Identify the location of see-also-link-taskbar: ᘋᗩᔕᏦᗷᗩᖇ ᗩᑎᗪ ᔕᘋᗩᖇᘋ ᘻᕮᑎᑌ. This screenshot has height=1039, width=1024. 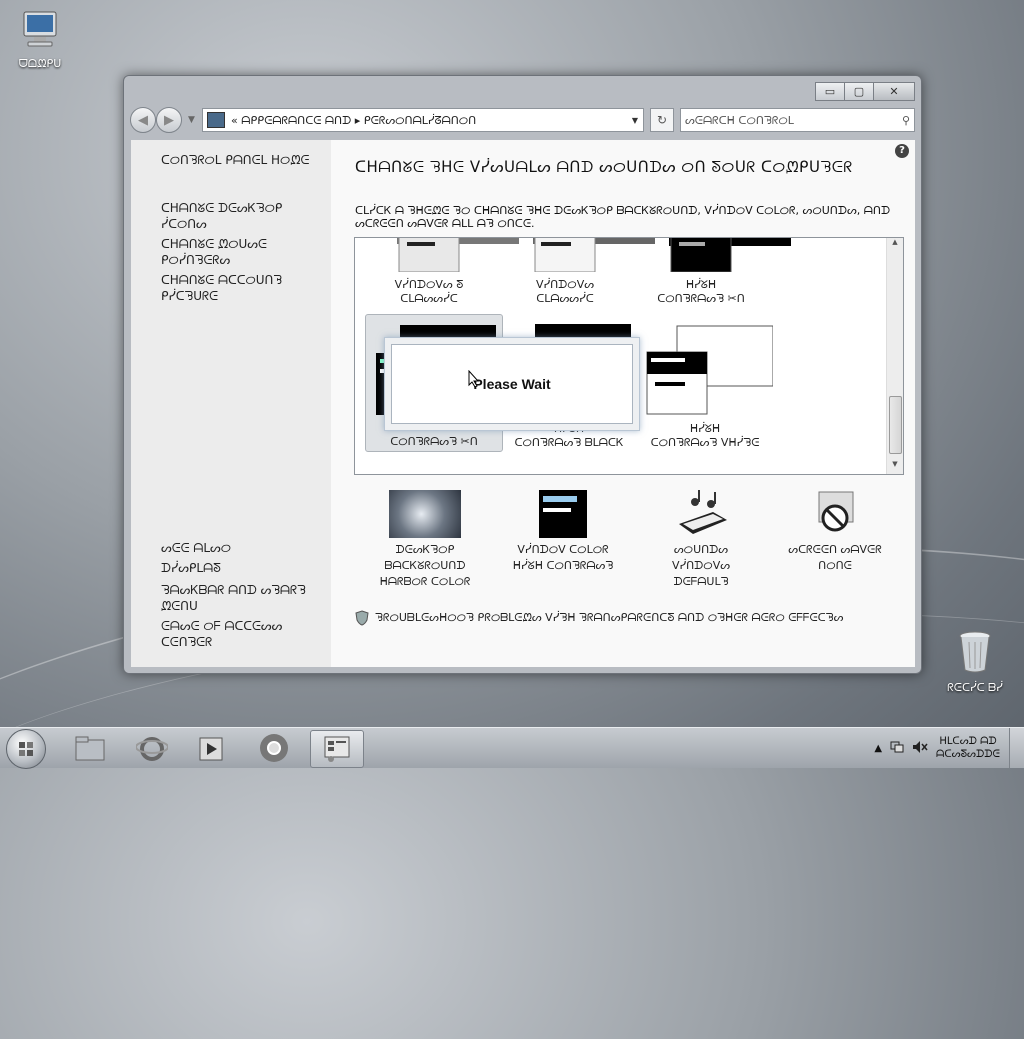
(226, 598).